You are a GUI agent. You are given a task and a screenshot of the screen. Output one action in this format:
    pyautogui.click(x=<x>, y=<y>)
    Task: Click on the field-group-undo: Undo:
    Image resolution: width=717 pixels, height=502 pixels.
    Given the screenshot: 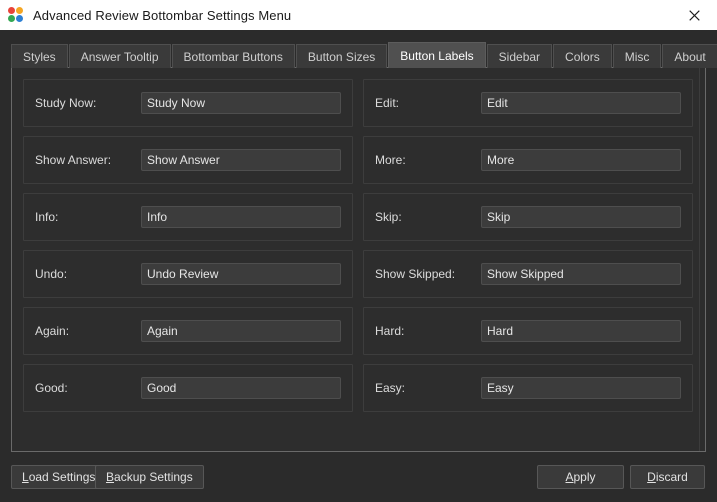 What is the action you would take?
    pyautogui.click(x=188, y=274)
    